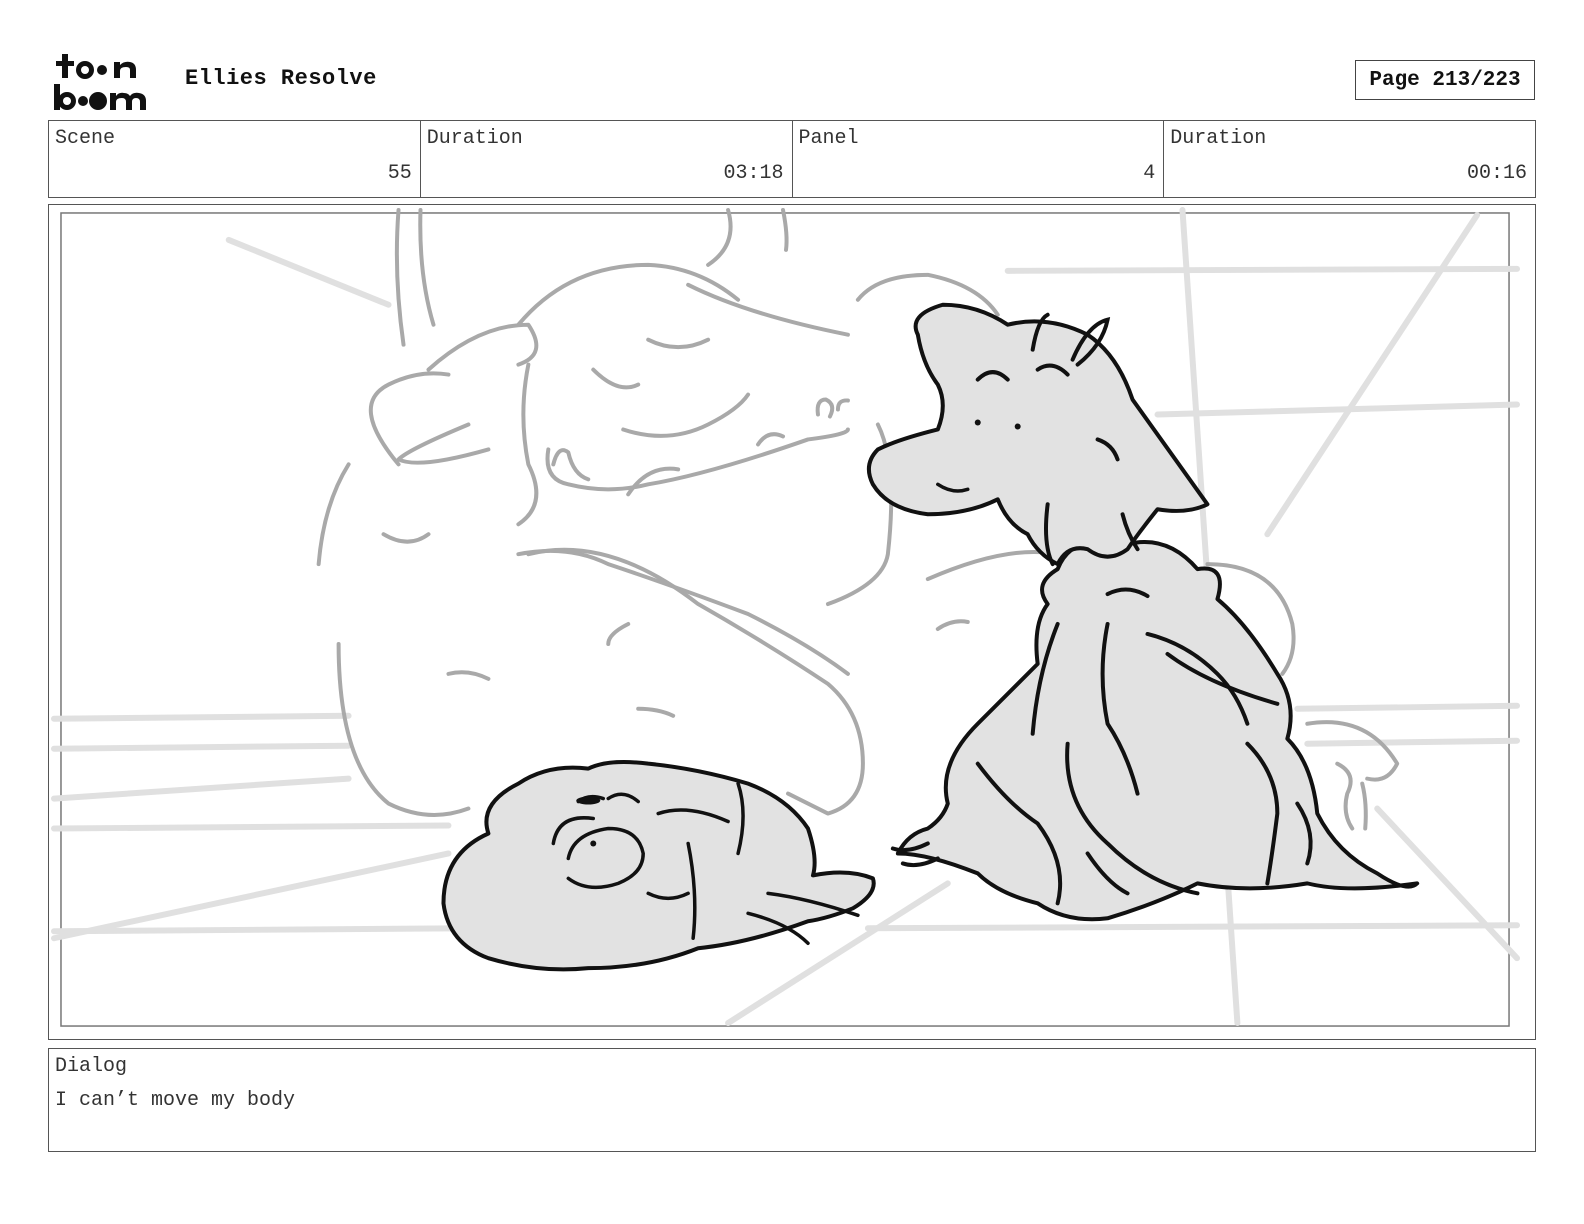 The width and height of the screenshot is (1584, 1224). What do you see at coordinates (100, 82) in the screenshot?
I see `toon-boom-logo` at bounding box center [100, 82].